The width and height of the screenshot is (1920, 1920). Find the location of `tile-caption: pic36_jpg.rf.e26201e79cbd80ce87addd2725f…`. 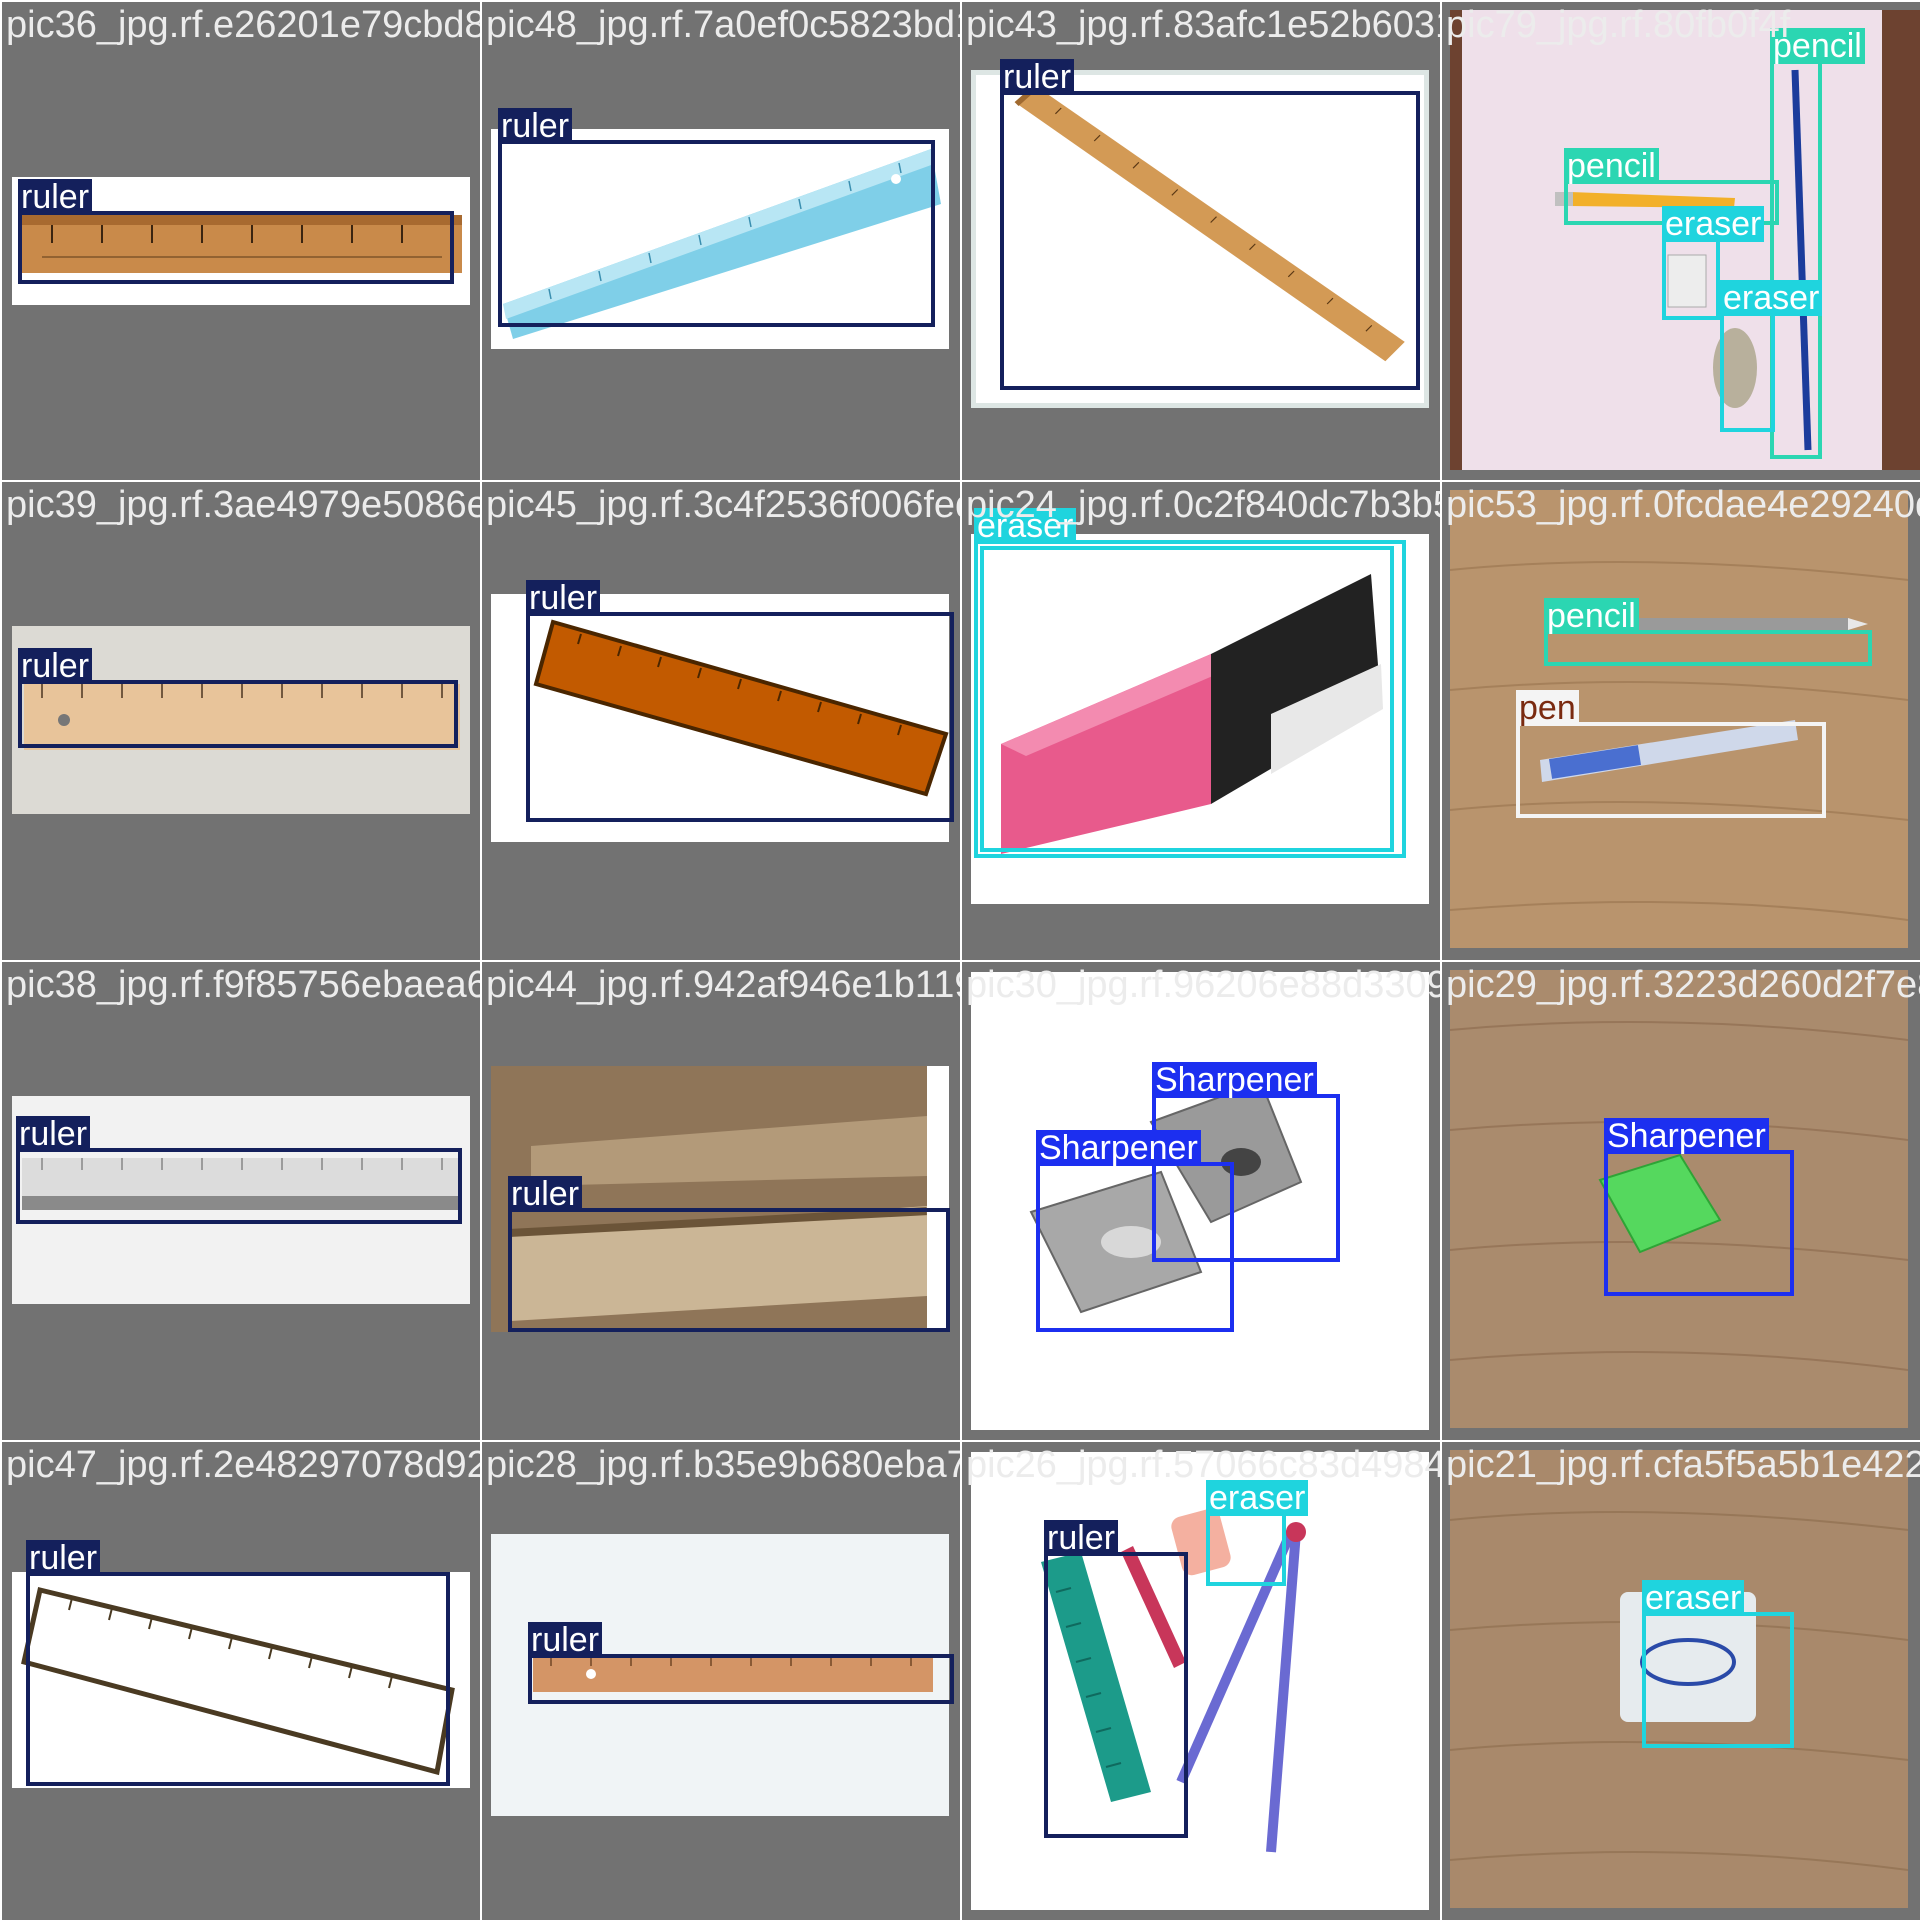

tile-caption: pic36_jpg.rf.e26201e79cbd80ce87addd2725f… is located at coordinates (243, 25).